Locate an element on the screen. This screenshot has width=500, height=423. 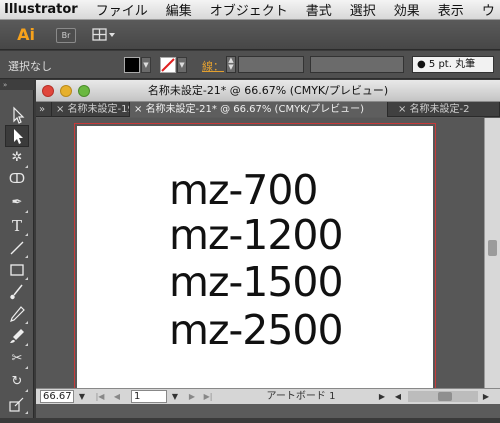
document-title-bar: 名称未設定-21* @ 66.67% (CMYK/プレビュー) is located at coordinates (268, 91).